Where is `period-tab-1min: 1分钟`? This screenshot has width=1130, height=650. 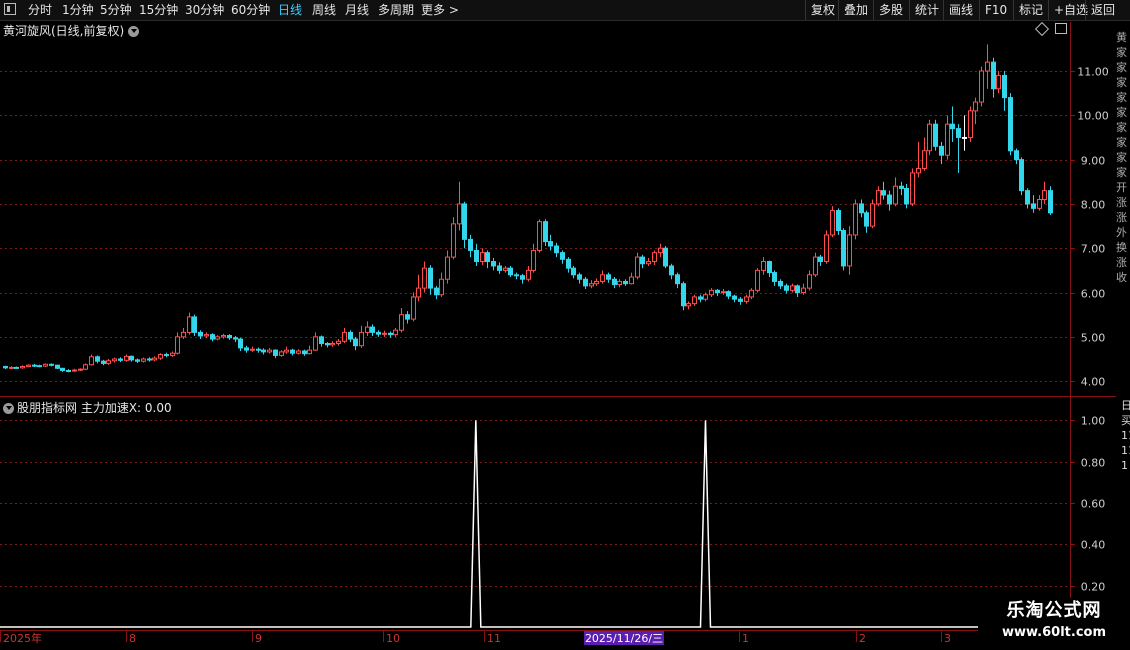
period-tab-1min: 1分钟 is located at coordinates (78, 10).